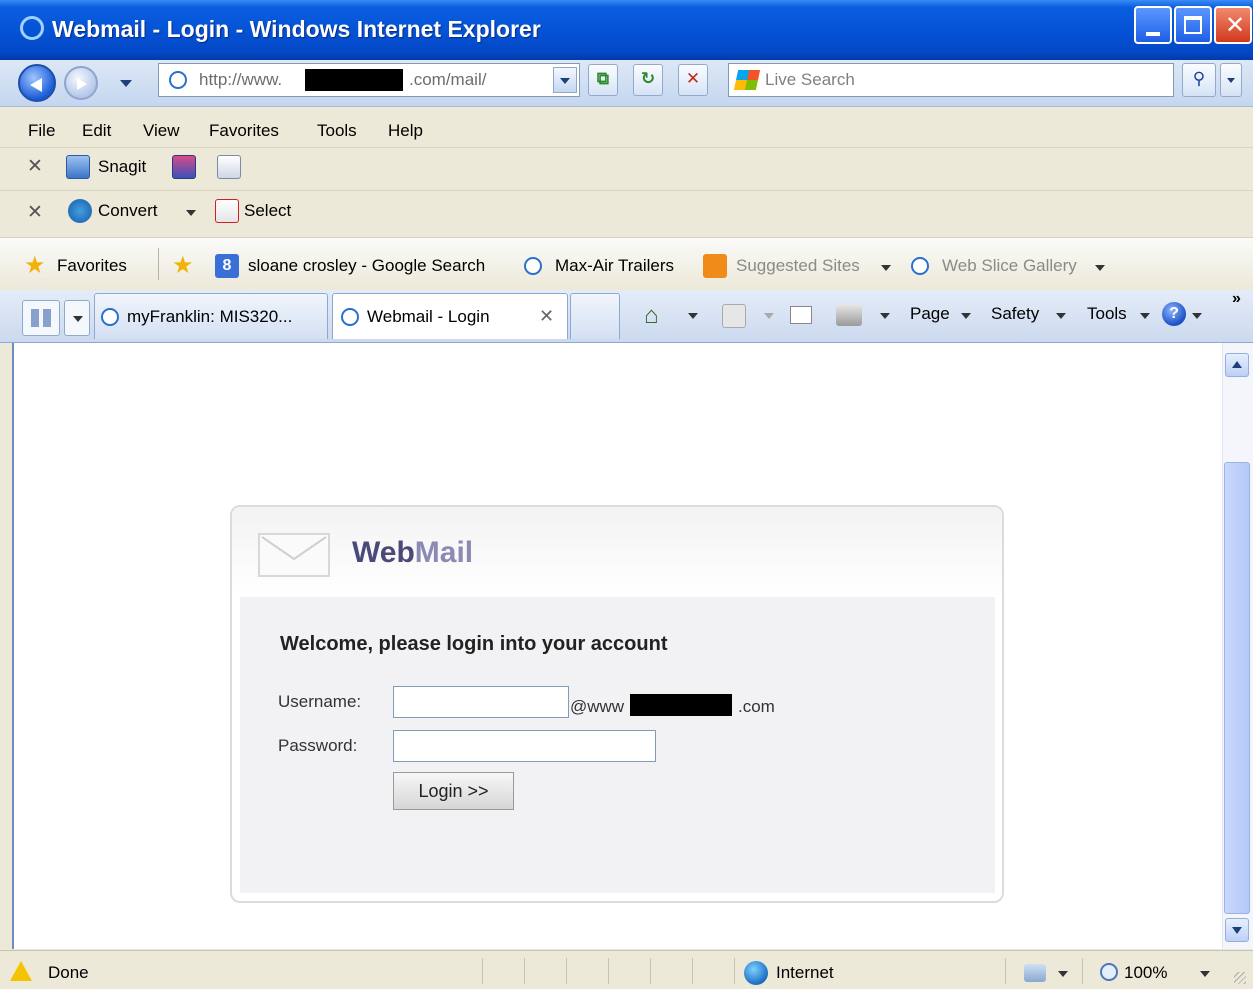 This screenshot has height=989, width=1253. I want to click on page-menu-button: Page, so click(930, 314).